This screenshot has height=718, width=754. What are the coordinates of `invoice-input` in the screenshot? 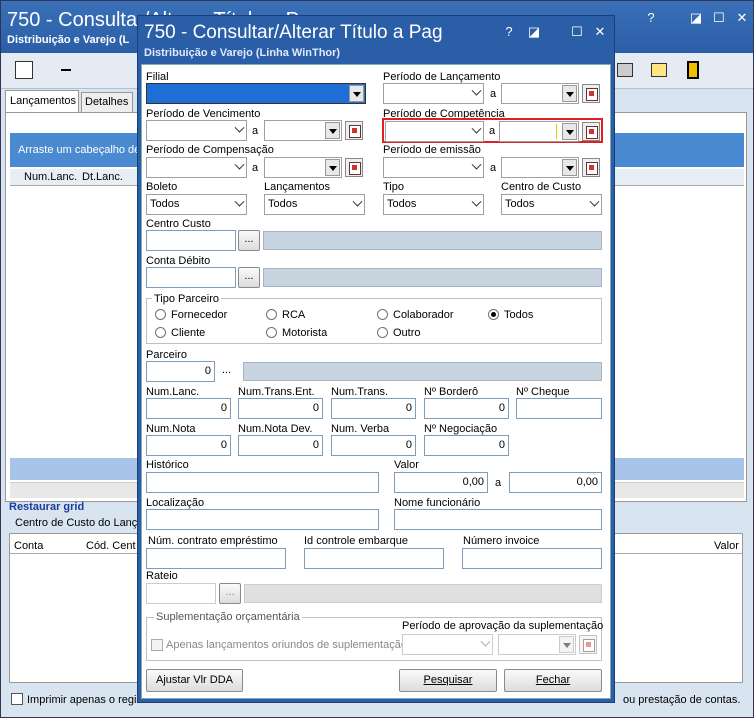 It's located at (532, 558).